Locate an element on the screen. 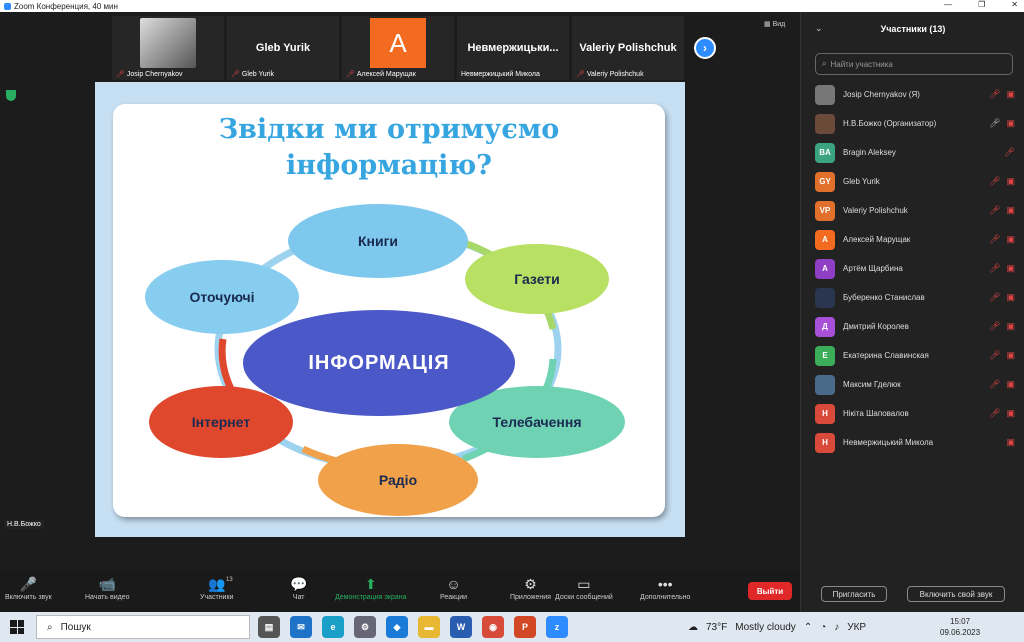  avatar: Е is located at coordinates (825, 355).